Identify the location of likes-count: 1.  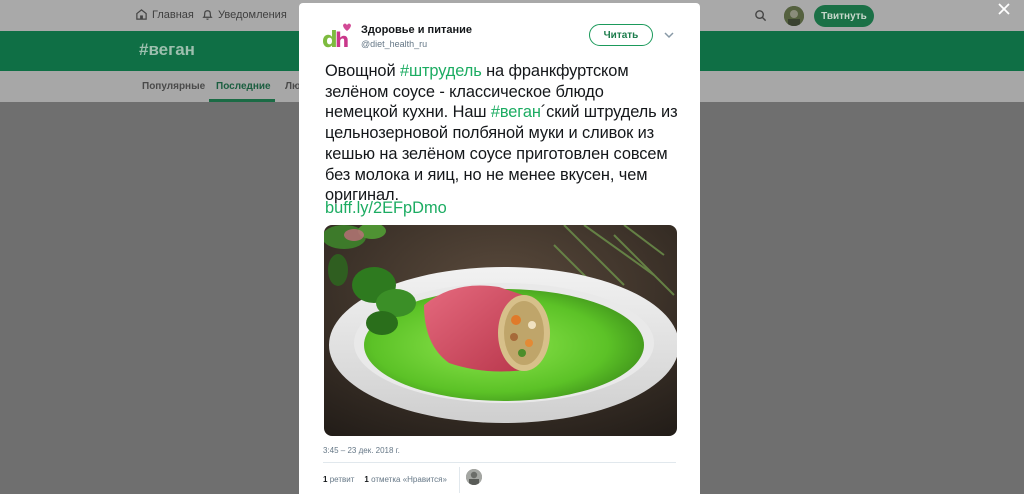
(366, 479).